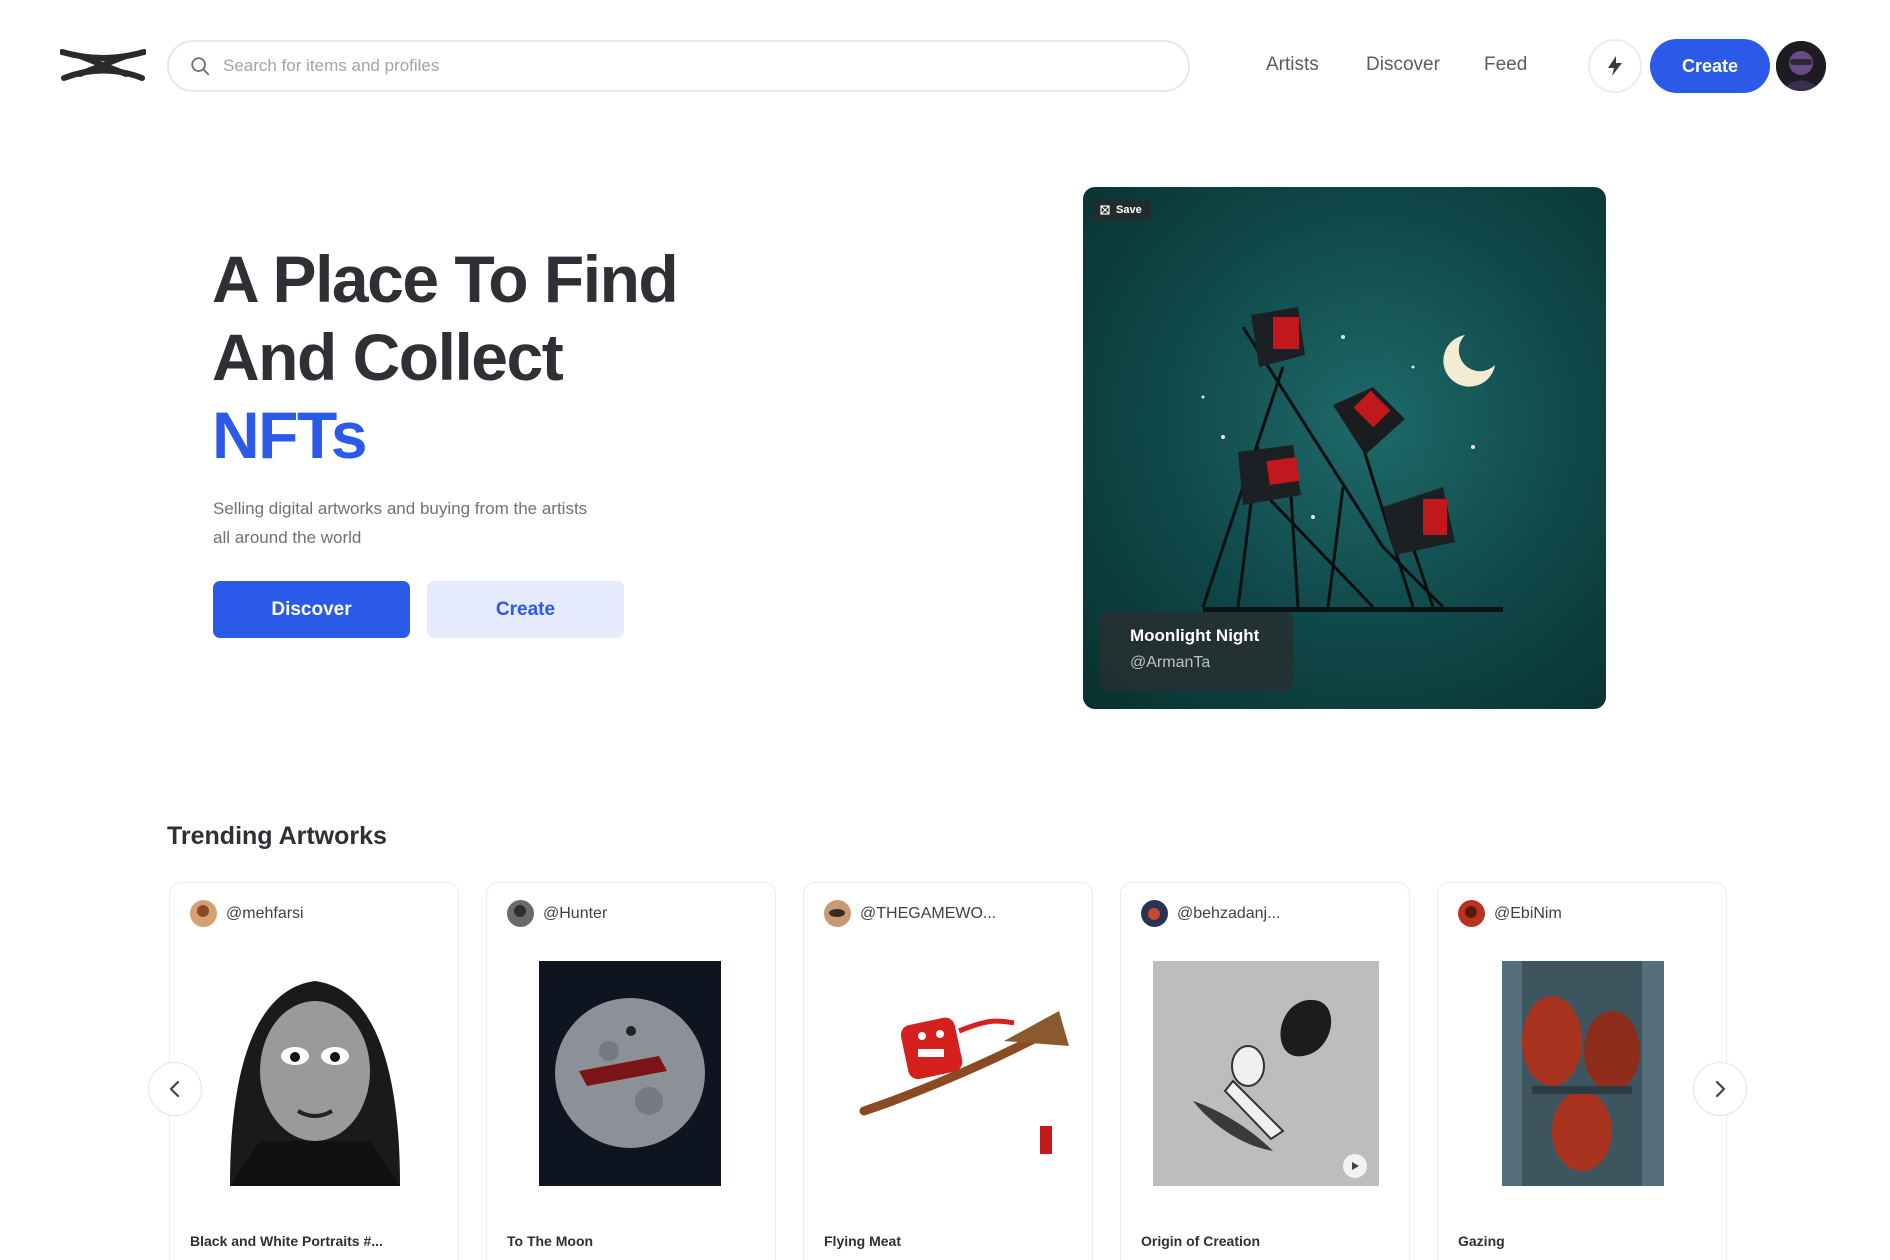  I want to click on search-input, so click(673, 66).